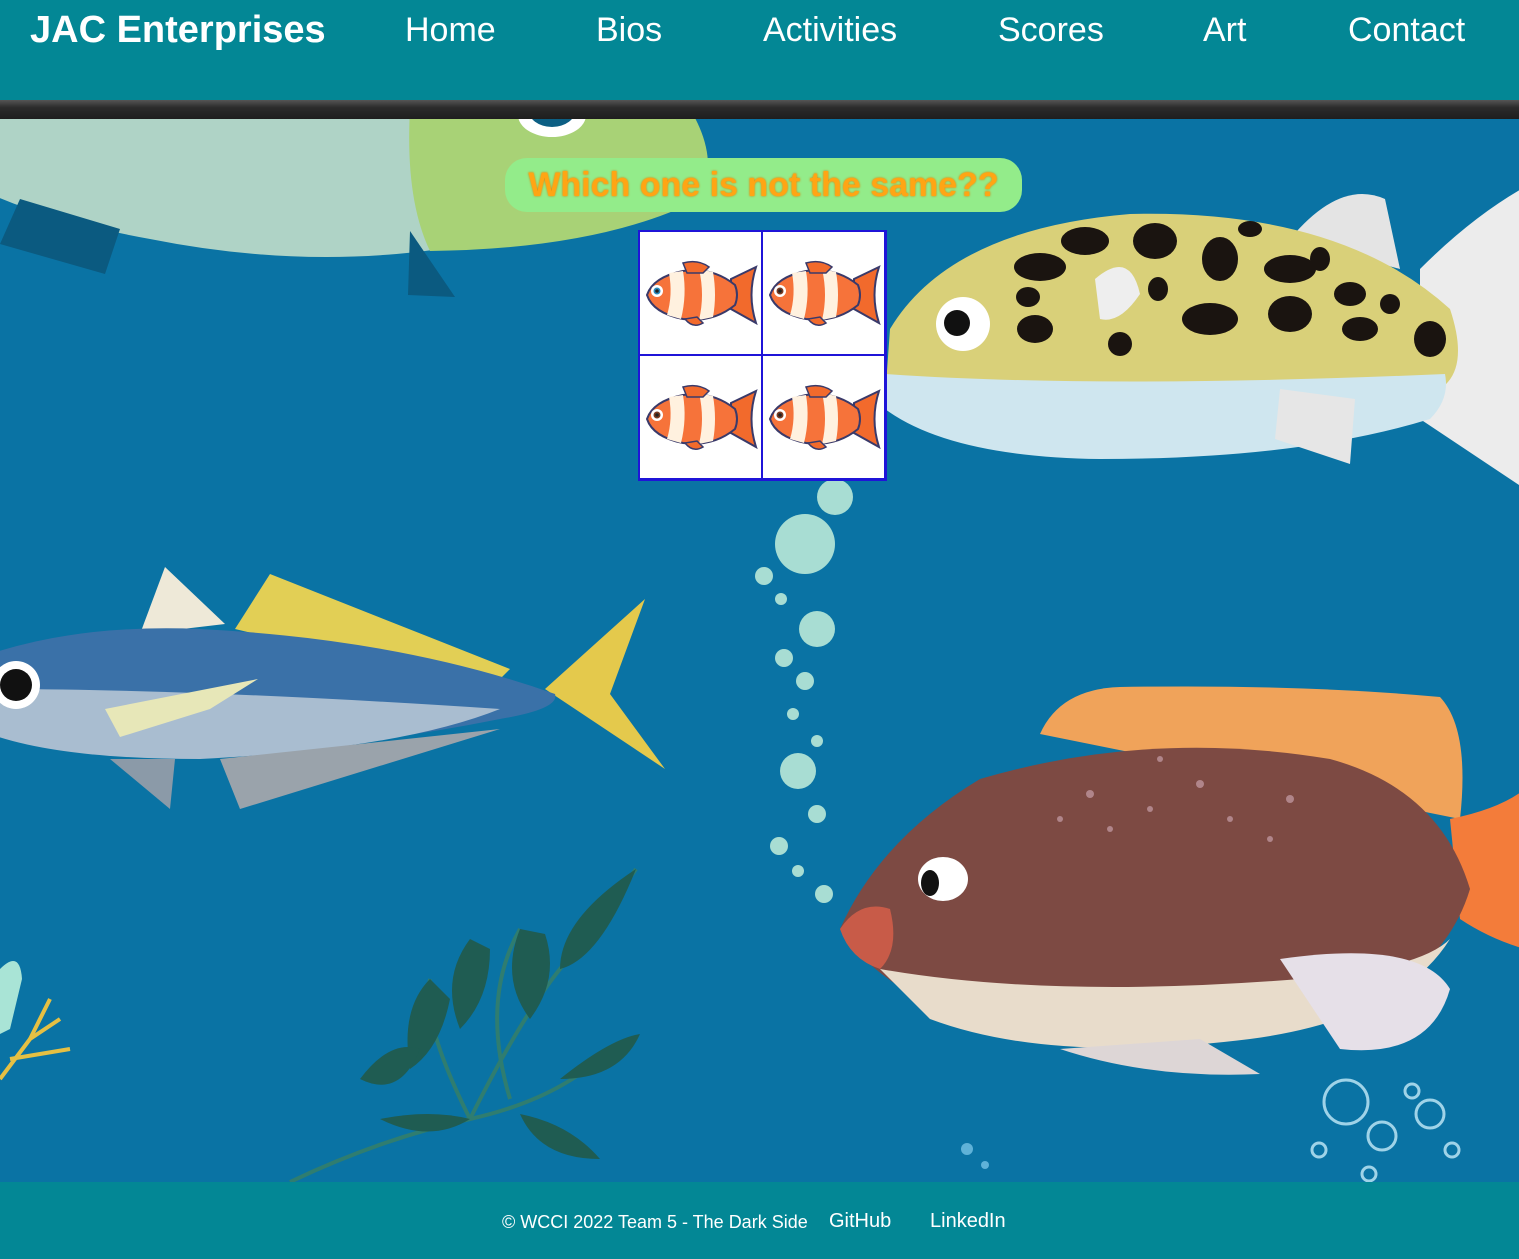 The image size is (1519, 1259). What do you see at coordinates (178, 30) in the screenshot?
I see `brand-logo: JAC Enterprises` at bounding box center [178, 30].